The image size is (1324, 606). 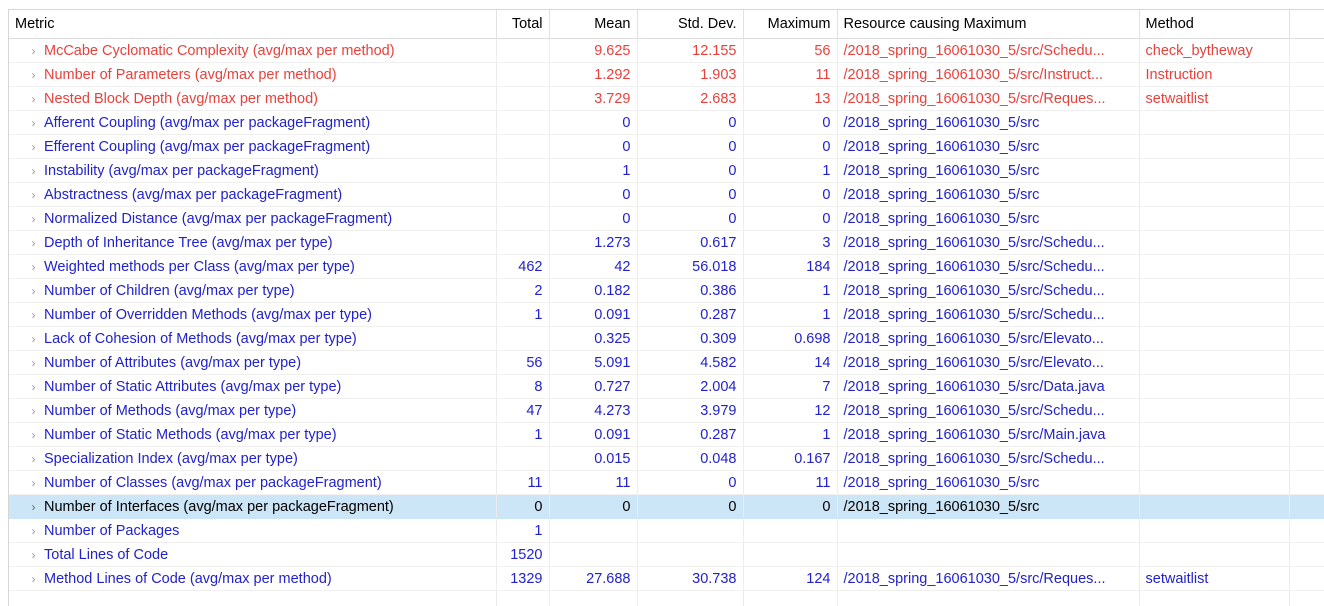 I want to click on std-dev-cell: 0.287, so click(x=690, y=434).